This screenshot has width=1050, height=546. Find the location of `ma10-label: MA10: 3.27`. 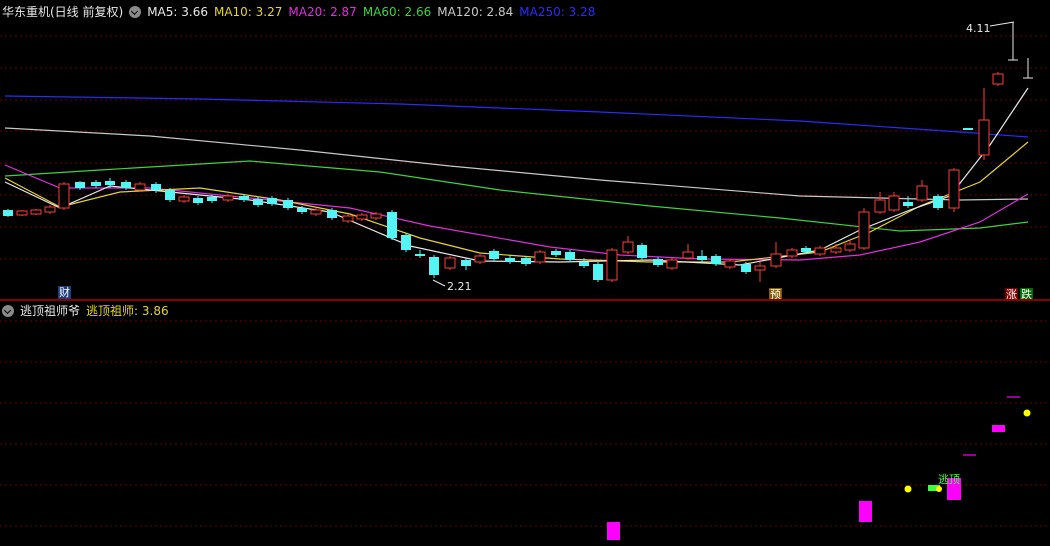

ma10-label: MA10: 3.27 is located at coordinates (248, 12).